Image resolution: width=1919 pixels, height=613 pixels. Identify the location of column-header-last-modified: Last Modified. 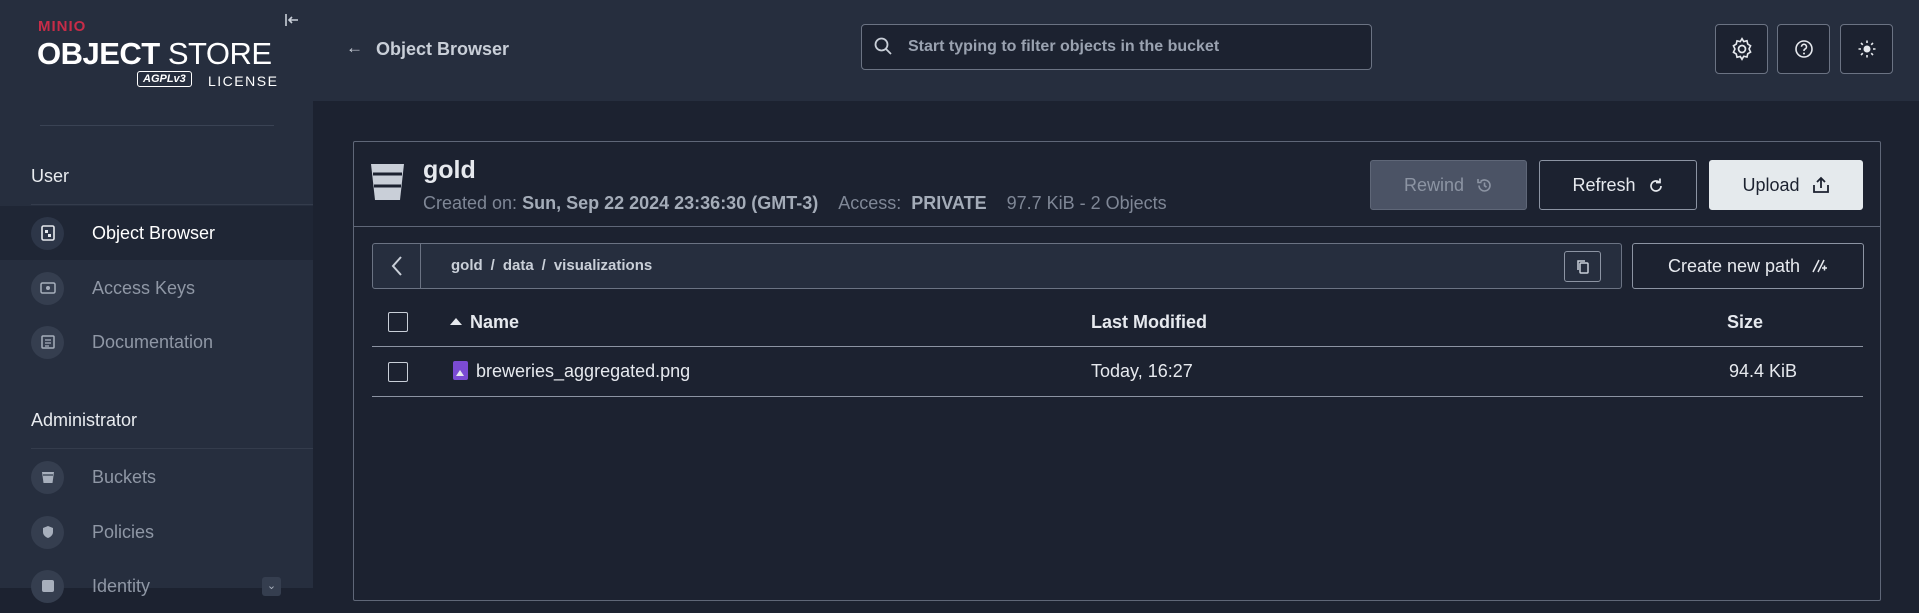
(1149, 322).